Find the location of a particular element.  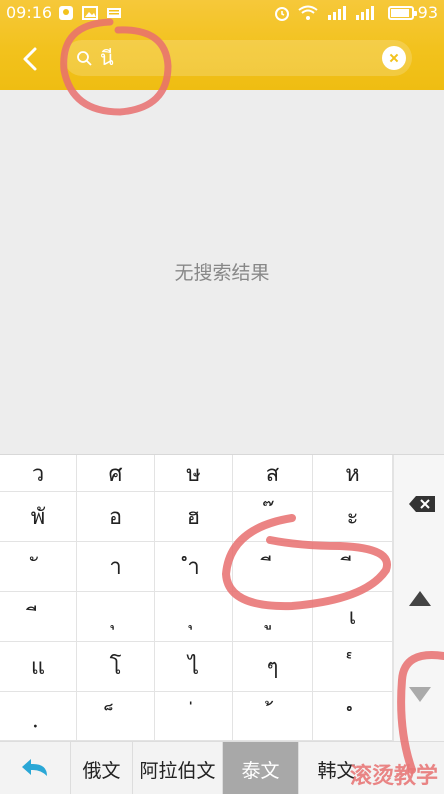

status-bar: 09:16 93 is located at coordinates (222, 13).